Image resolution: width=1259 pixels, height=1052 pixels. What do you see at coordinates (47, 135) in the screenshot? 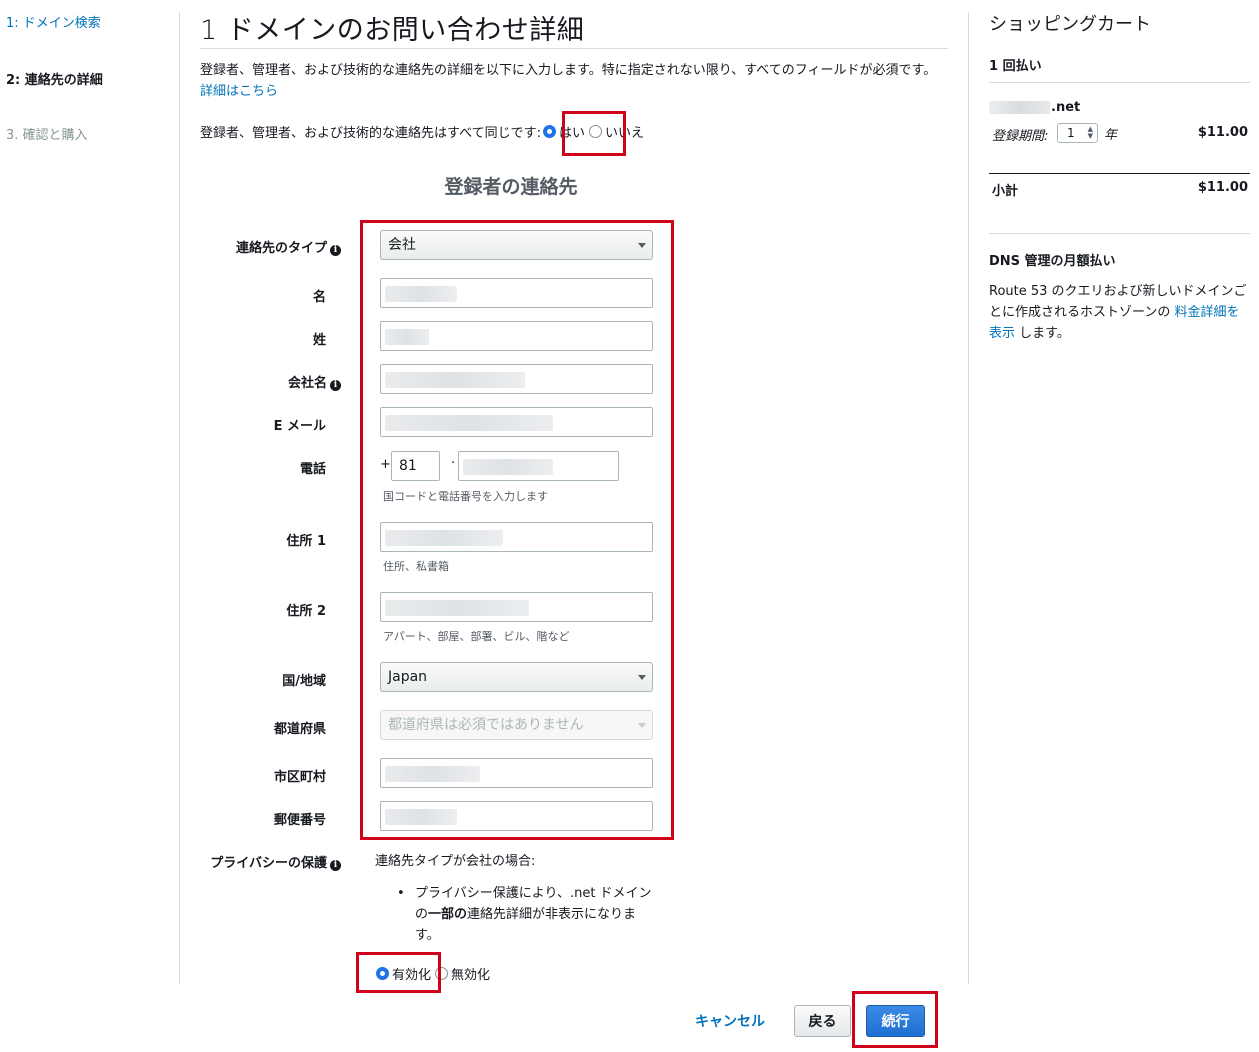
I see `step-review-purchase: 3. 確認と購入` at bounding box center [47, 135].